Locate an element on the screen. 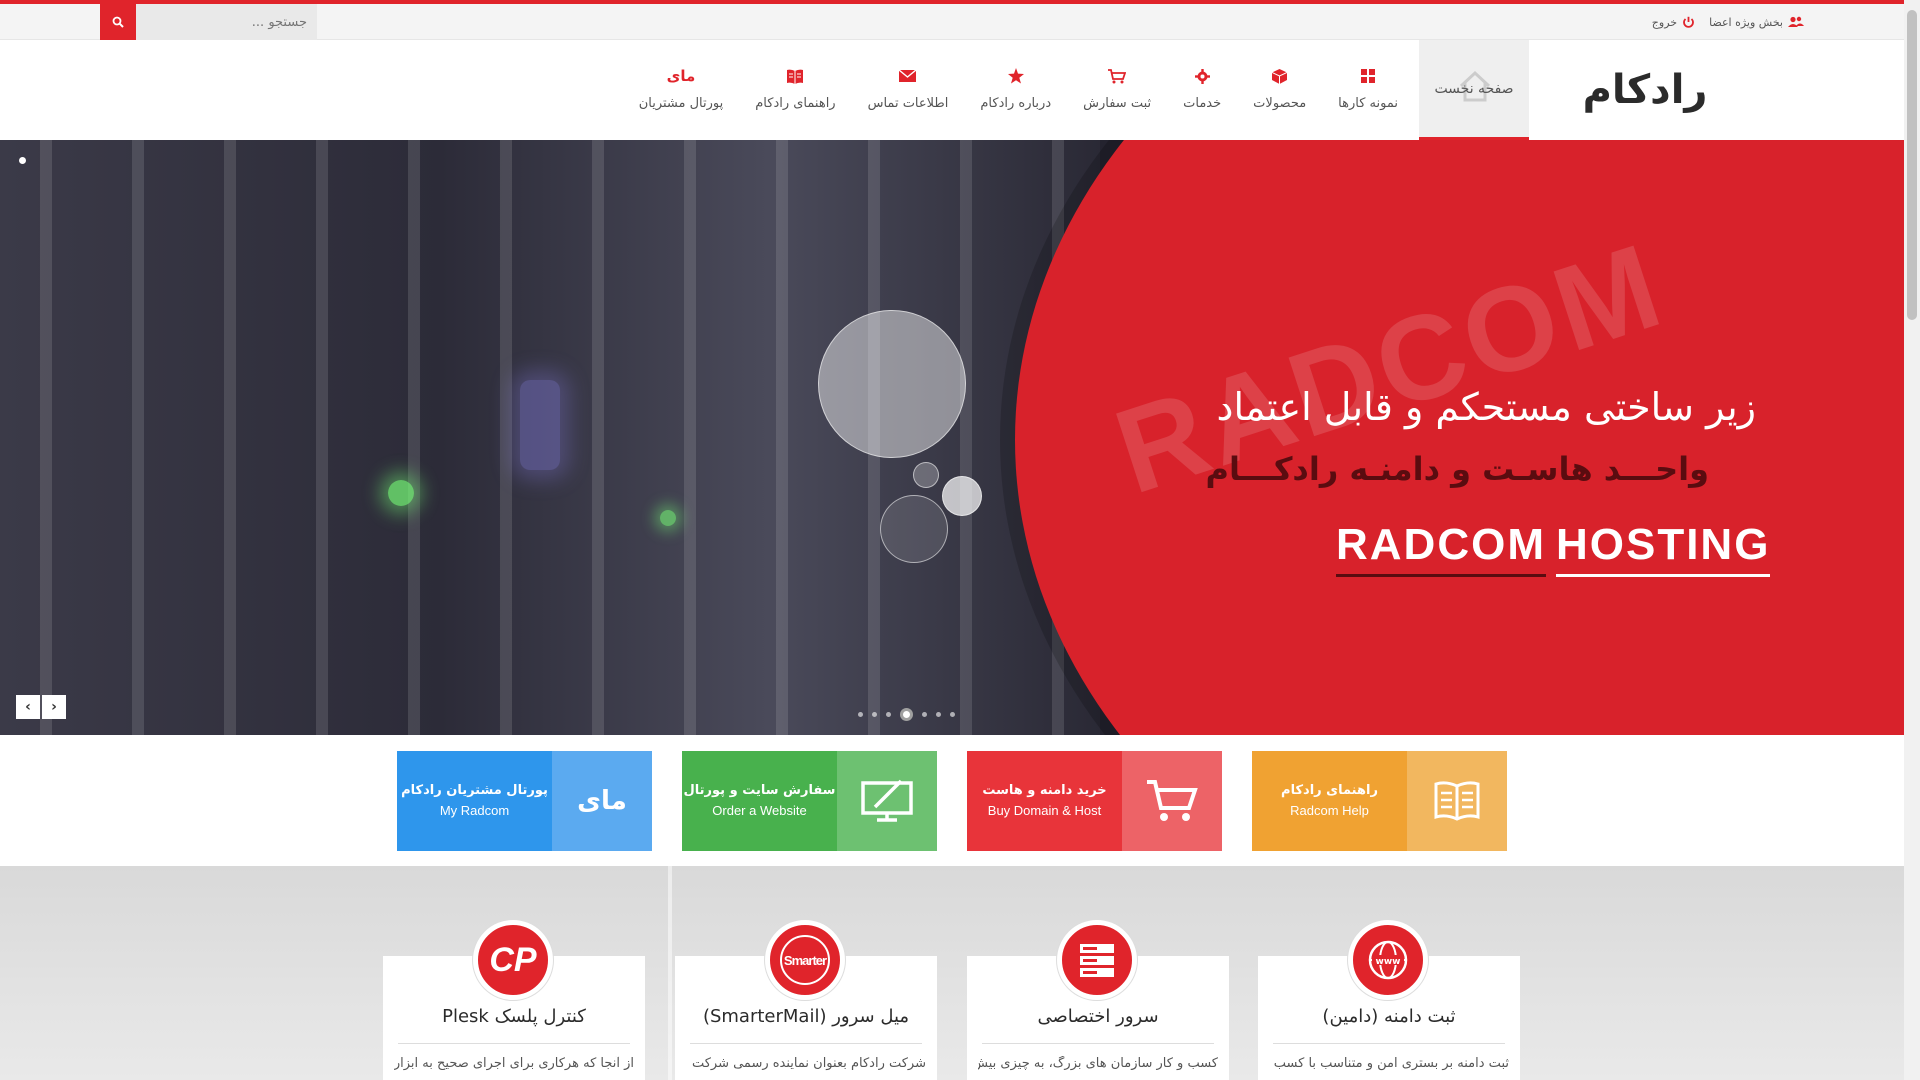 The image size is (1920, 1080). book-icon is located at coordinates (1457, 801).